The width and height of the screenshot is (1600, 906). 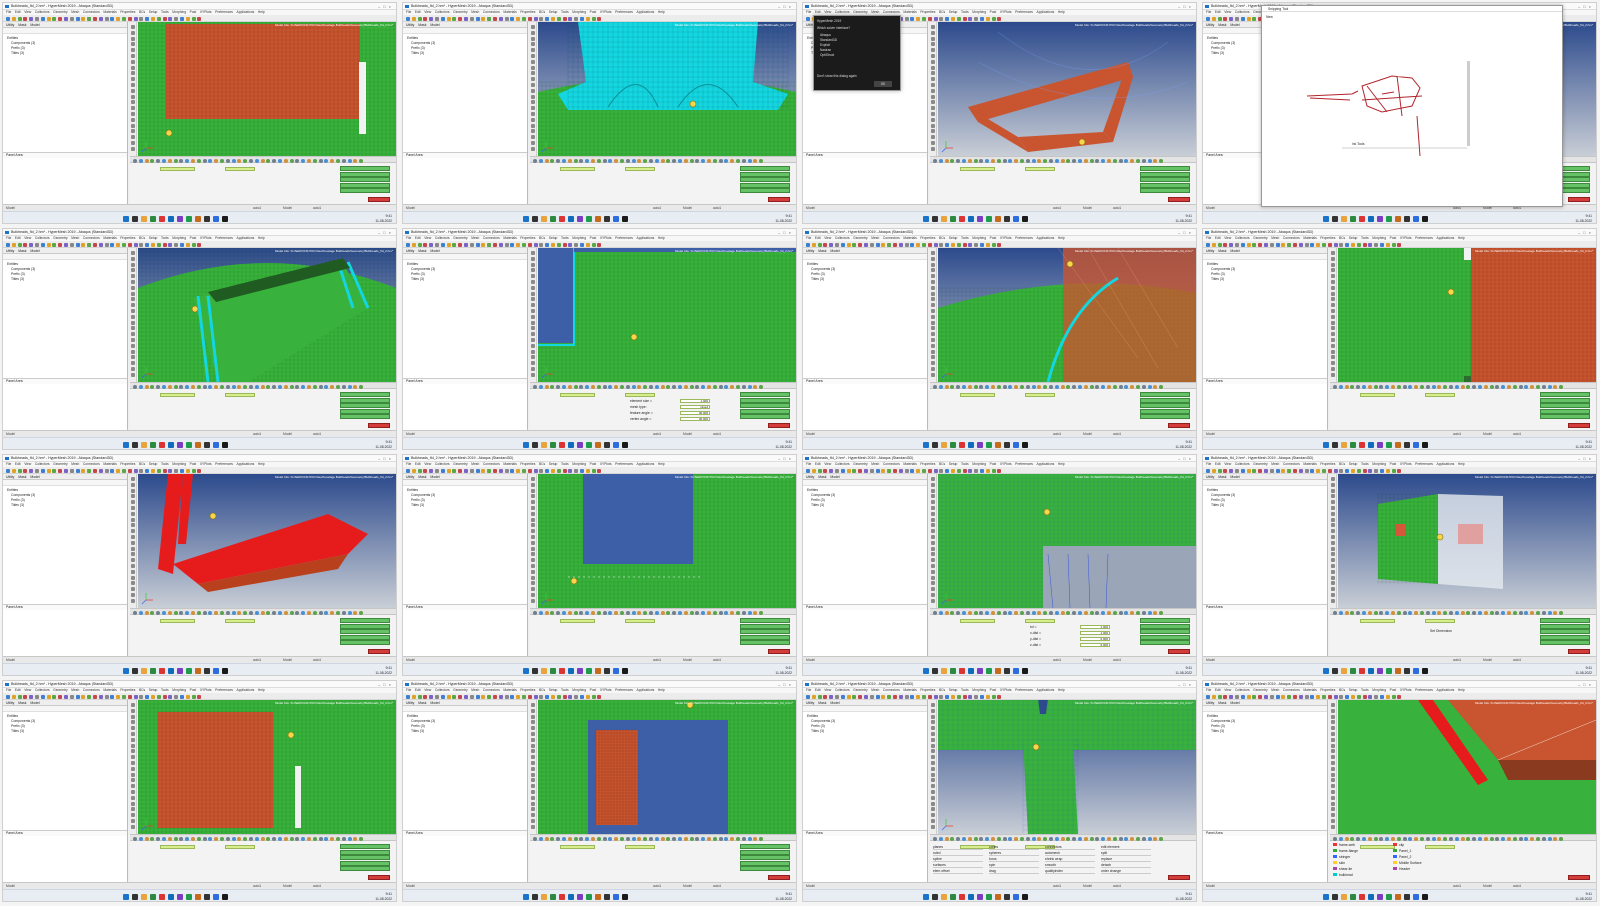 What do you see at coordinates (67, 279) in the screenshot?
I see `tree-item: Titles (3)` at bounding box center [67, 279].